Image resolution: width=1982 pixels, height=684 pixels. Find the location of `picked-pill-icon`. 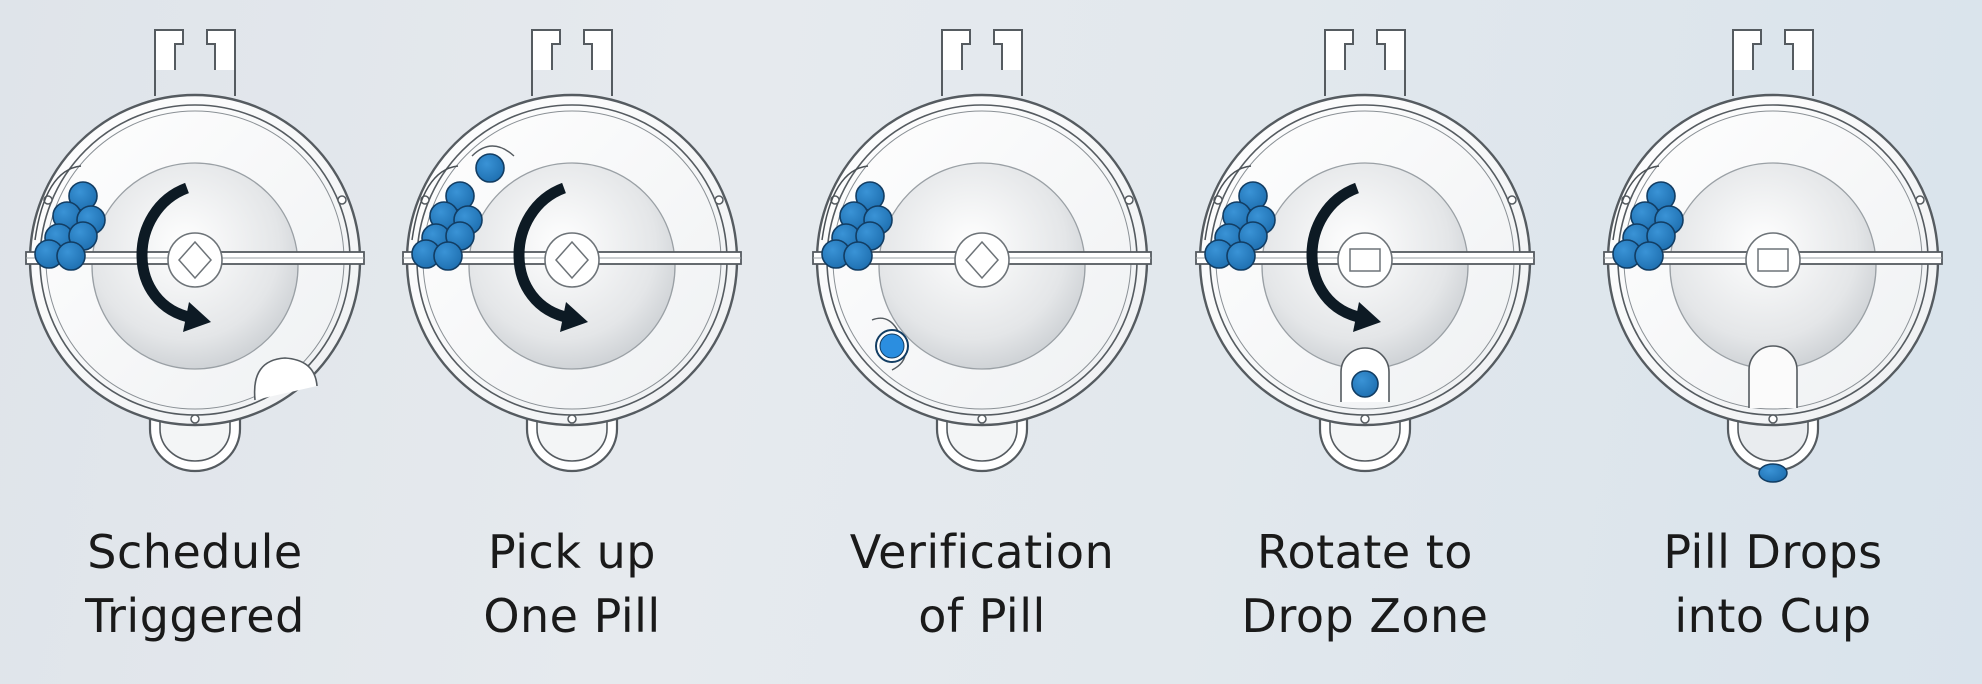

picked-pill-icon is located at coordinates (490, 168).